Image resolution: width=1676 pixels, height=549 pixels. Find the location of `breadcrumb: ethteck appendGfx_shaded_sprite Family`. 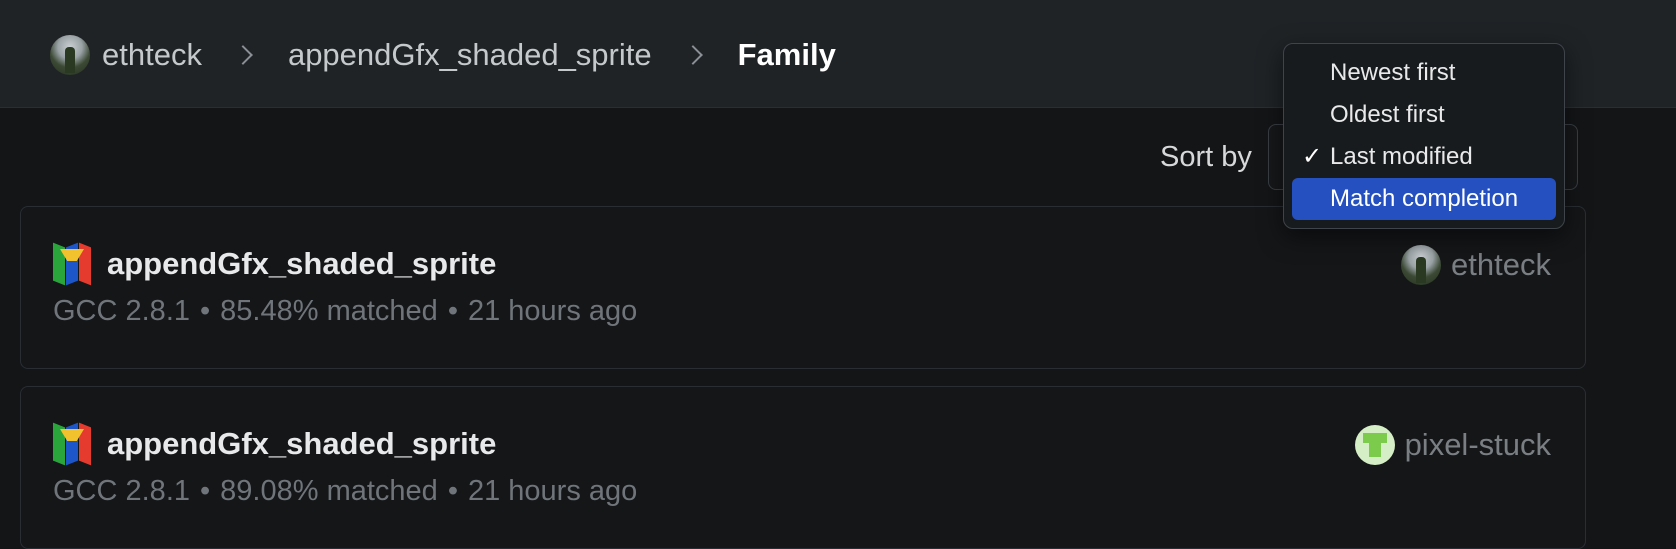

breadcrumb: ethteck appendGfx_shaded_sprite Family is located at coordinates (443, 55).